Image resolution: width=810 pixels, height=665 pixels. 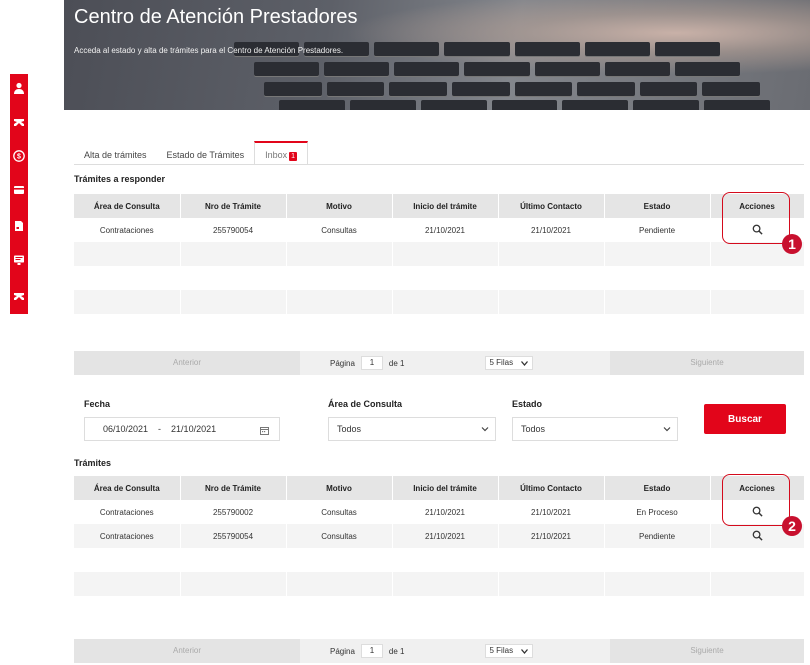 What do you see at coordinates (206, 153) in the screenshot?
I see `tab-estado-tramites: Estado de Trámites` at bounding box center [206, 153].